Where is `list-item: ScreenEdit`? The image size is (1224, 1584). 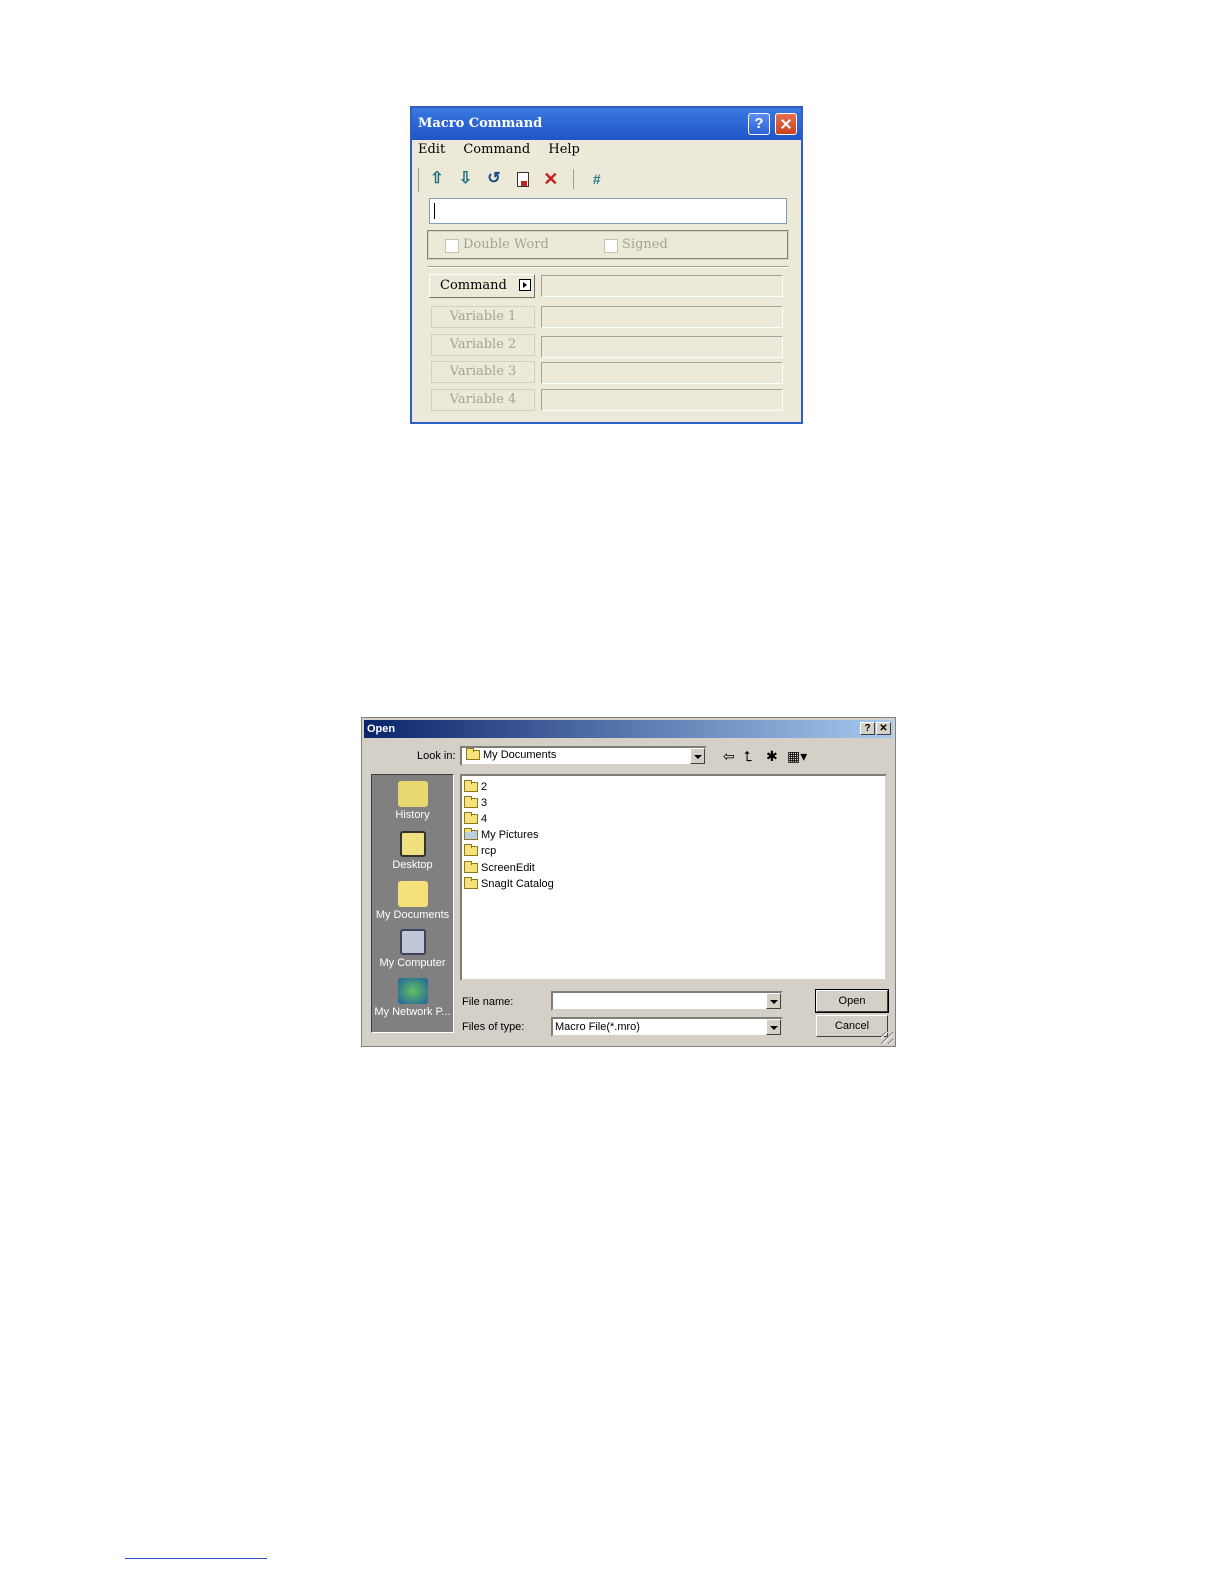
list-item: ScreenEdit is located at coordinates (499, 868).